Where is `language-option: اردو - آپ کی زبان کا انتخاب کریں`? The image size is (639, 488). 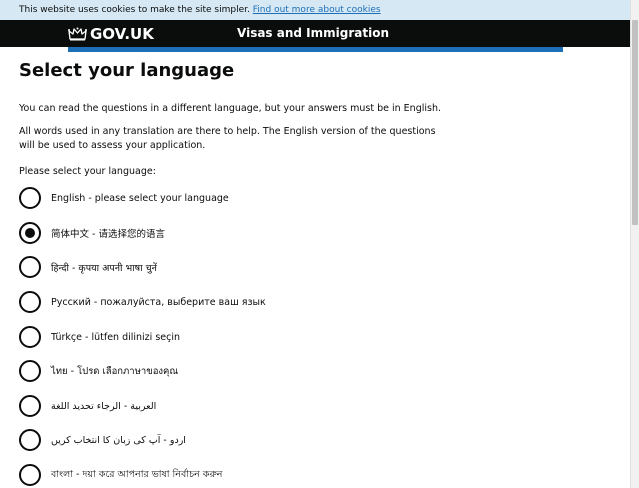
language-option: اردو - آپ کی زبان کا انتخاب کریں is located at coordinates (102, 440).